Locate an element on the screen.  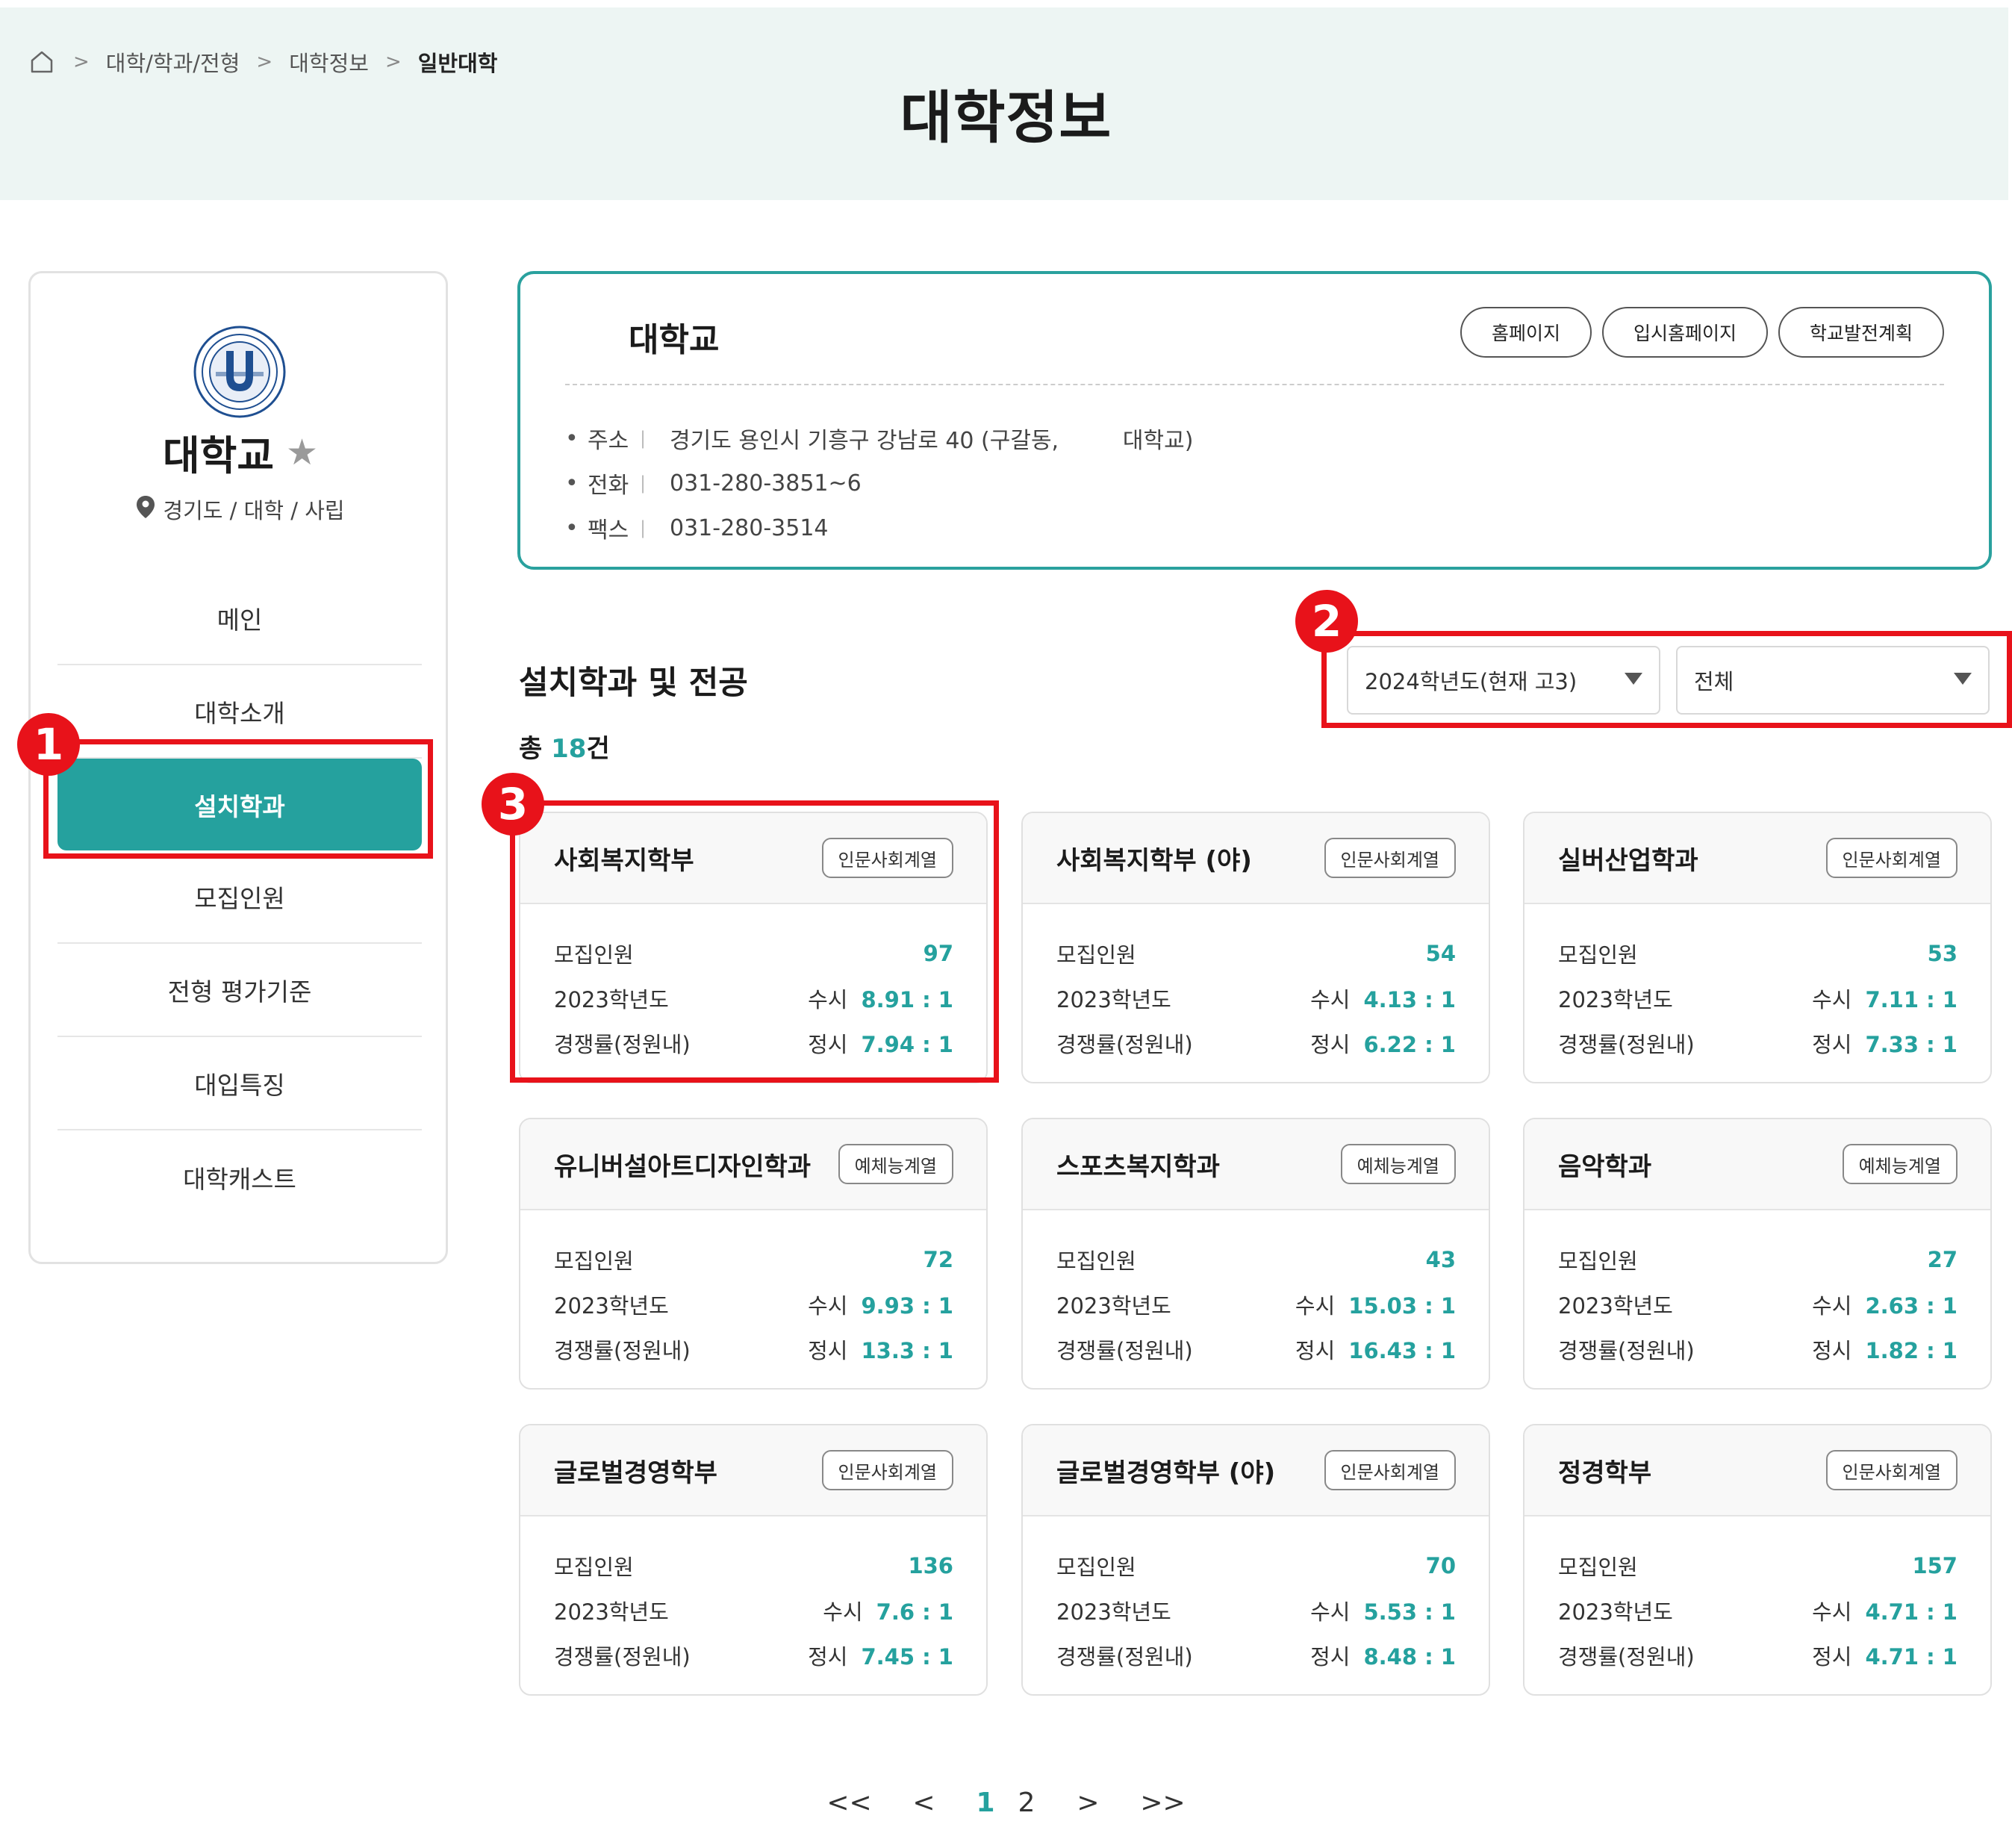
page-2-button: 2 is located at coordinates (1026, 1802).